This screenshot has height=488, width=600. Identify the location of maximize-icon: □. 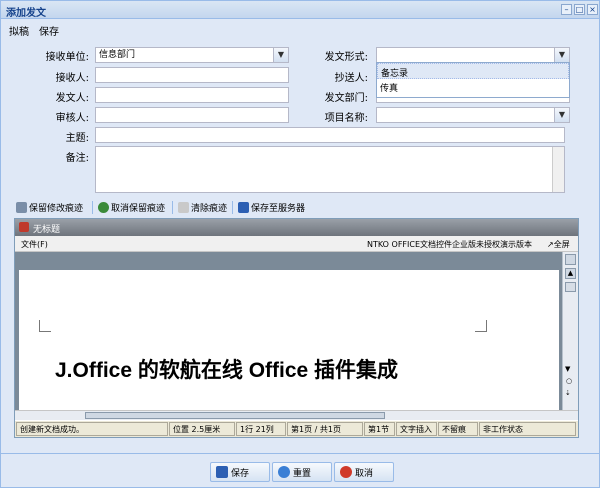
(579, 9).